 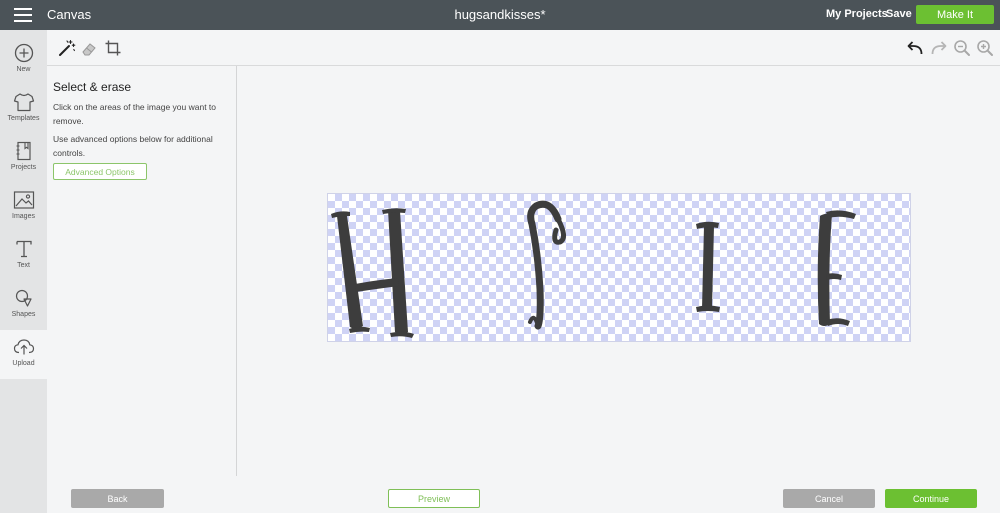 What do you see at coordinates (546, 265) in the screenshot?
I see `letter-s` at bounding box center [546, 265].